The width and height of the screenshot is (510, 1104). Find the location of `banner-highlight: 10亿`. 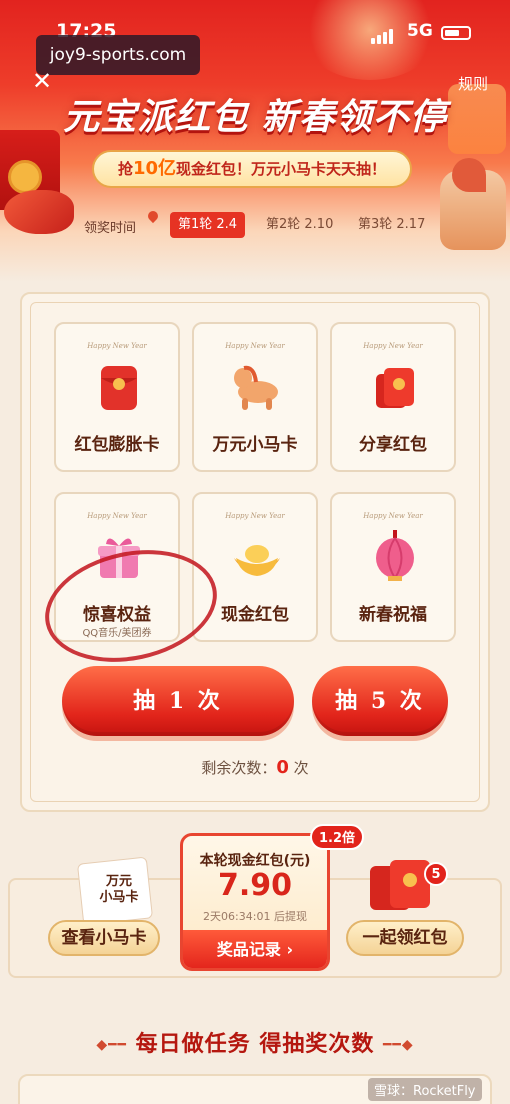

banner-highlight: 10亿 is located at coordinates (154, 168).